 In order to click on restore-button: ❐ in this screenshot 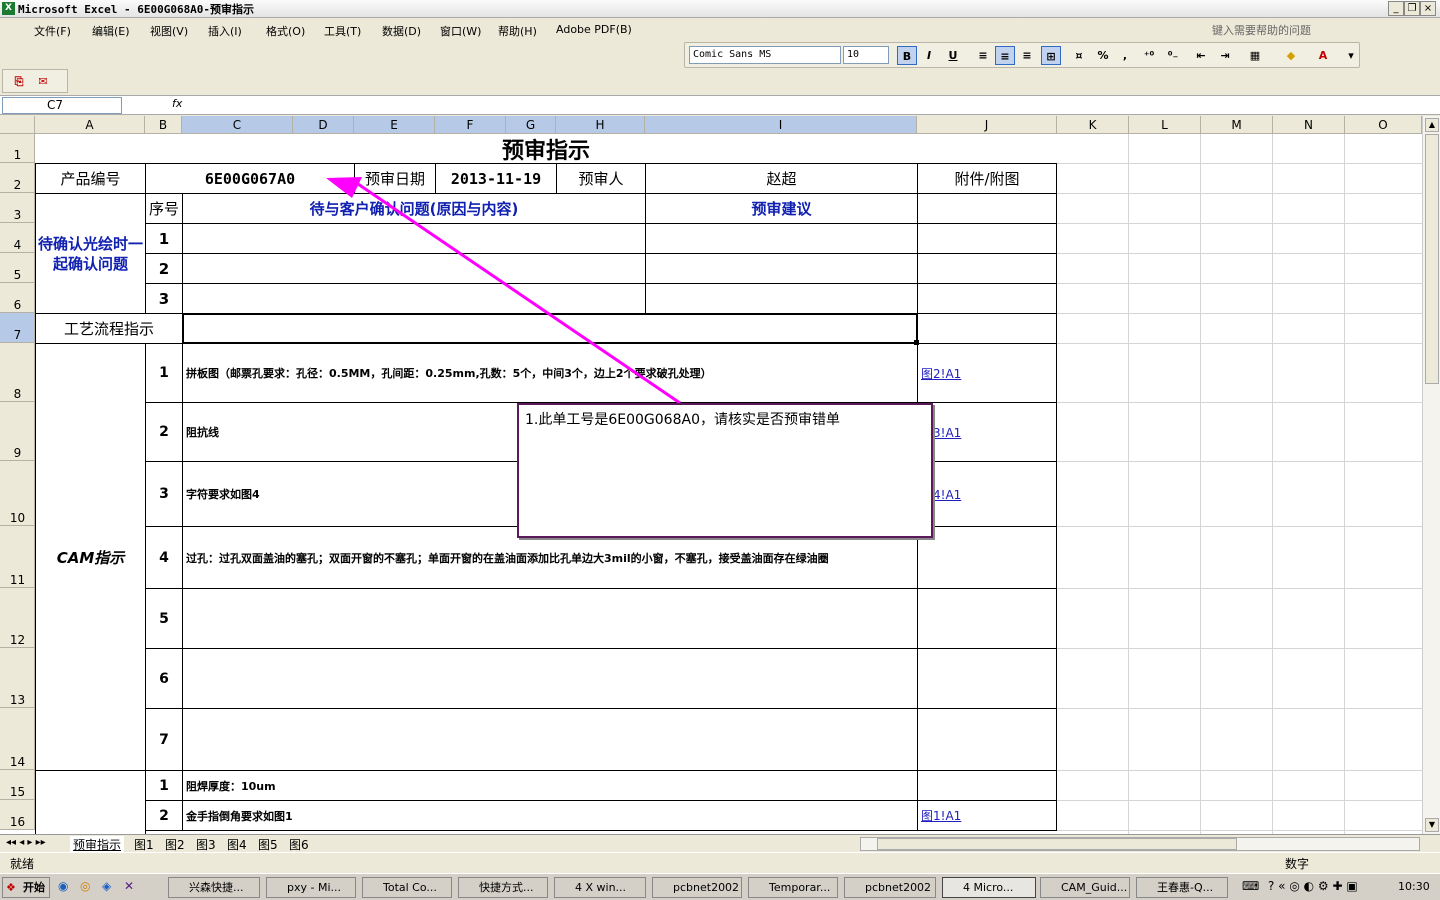, I will do `click(1412, 8)`.